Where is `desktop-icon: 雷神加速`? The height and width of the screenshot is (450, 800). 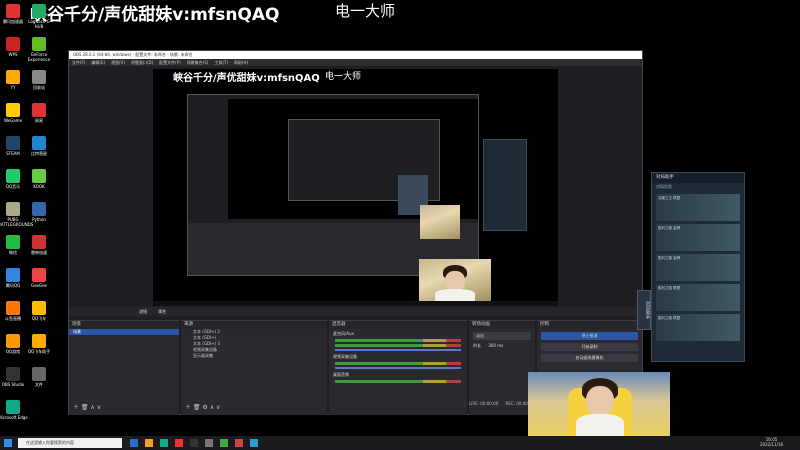 desktop-icon: 雷神加速 is located at coordinates (39, 245).